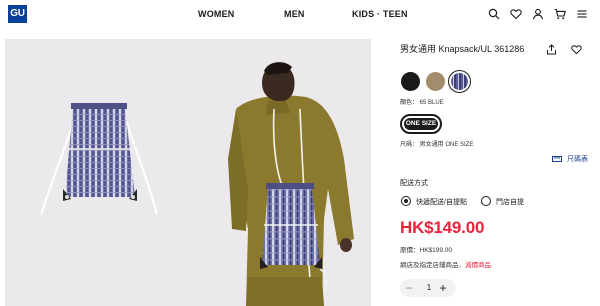  What do you see at coordinates (516, 14) in the screenshot?
I see `heart-icon` at bounding box center [516, 14].